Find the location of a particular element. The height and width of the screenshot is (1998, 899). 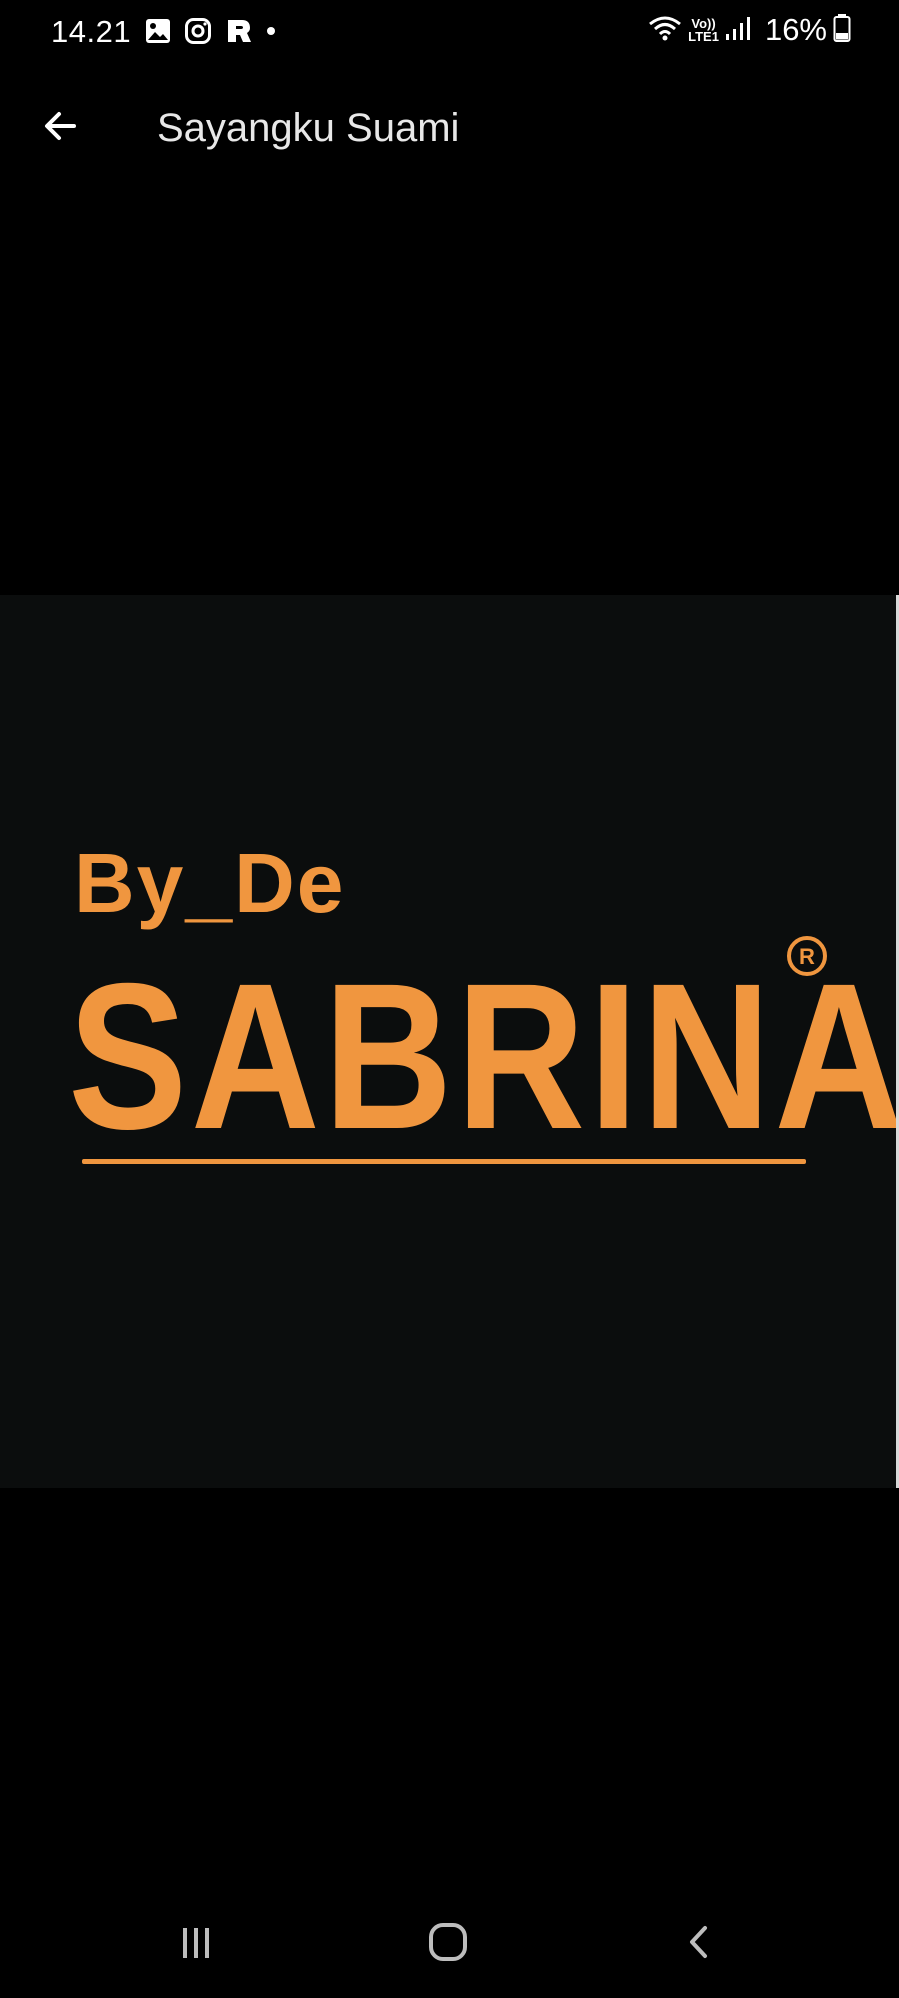

battery-percent: 16% is located at coordinates (795, 29).